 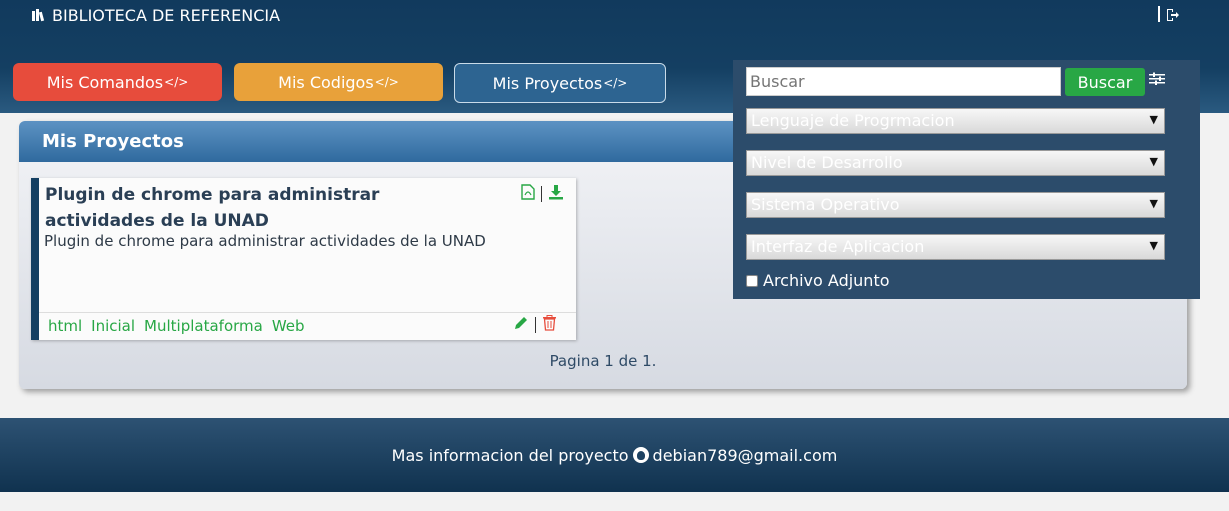 I want to click on os-select-value: Sistema Operativo, so click(x=825, y=204).